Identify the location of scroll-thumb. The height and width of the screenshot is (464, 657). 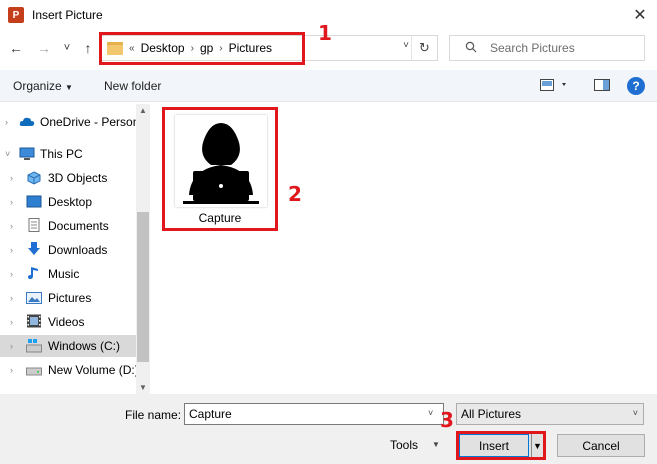
(143, 287).